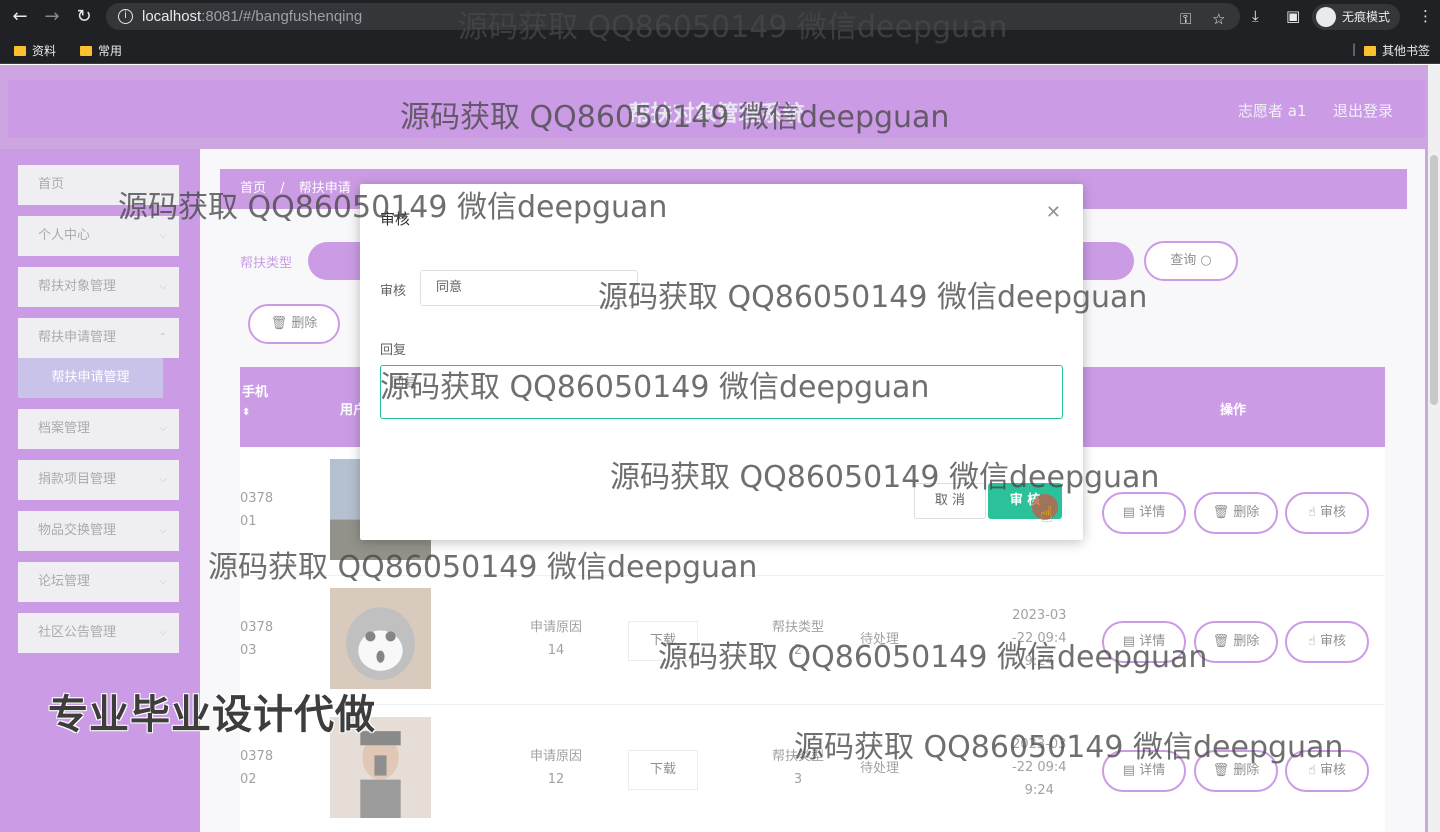 The image size is (1440, 832). What do you see at coordinates (1053, 212) in the screenshot?
I see `close-icon: ✕` at bounding box center [1053, 212].